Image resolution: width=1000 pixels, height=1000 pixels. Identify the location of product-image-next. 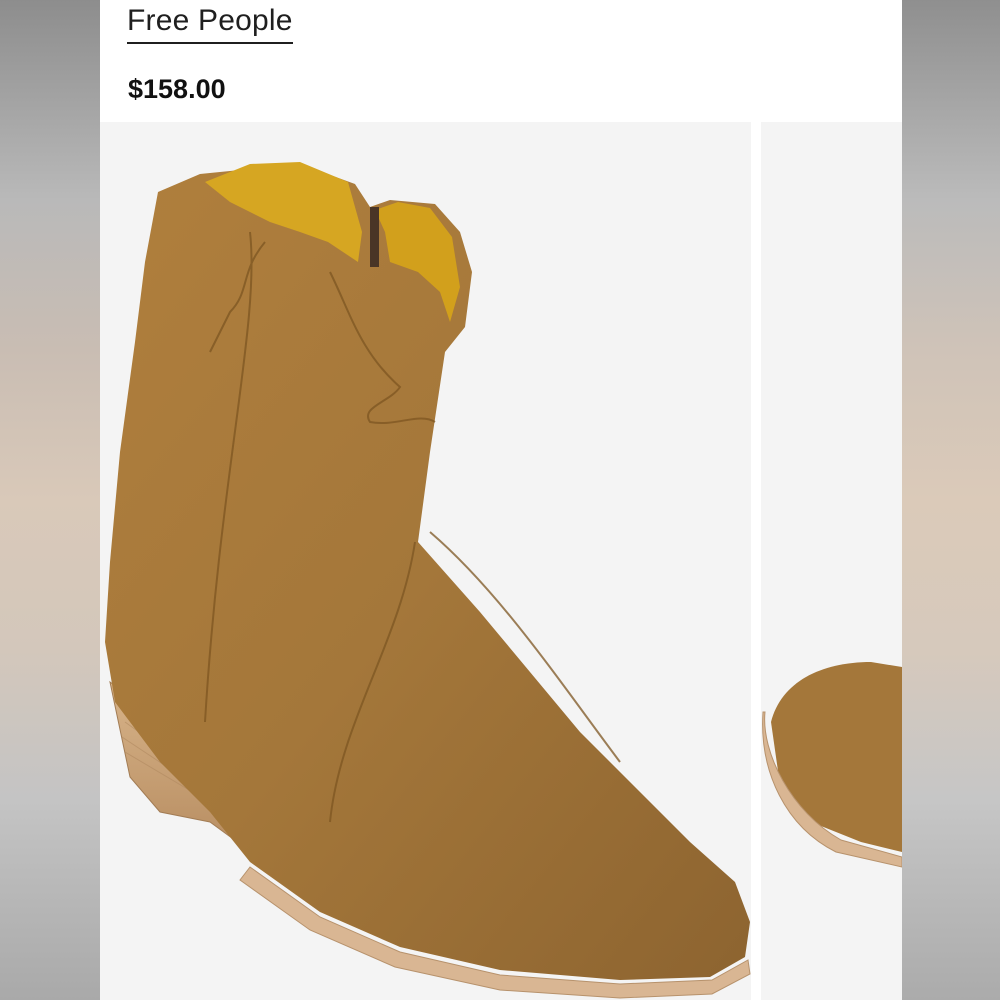
(831, 561).